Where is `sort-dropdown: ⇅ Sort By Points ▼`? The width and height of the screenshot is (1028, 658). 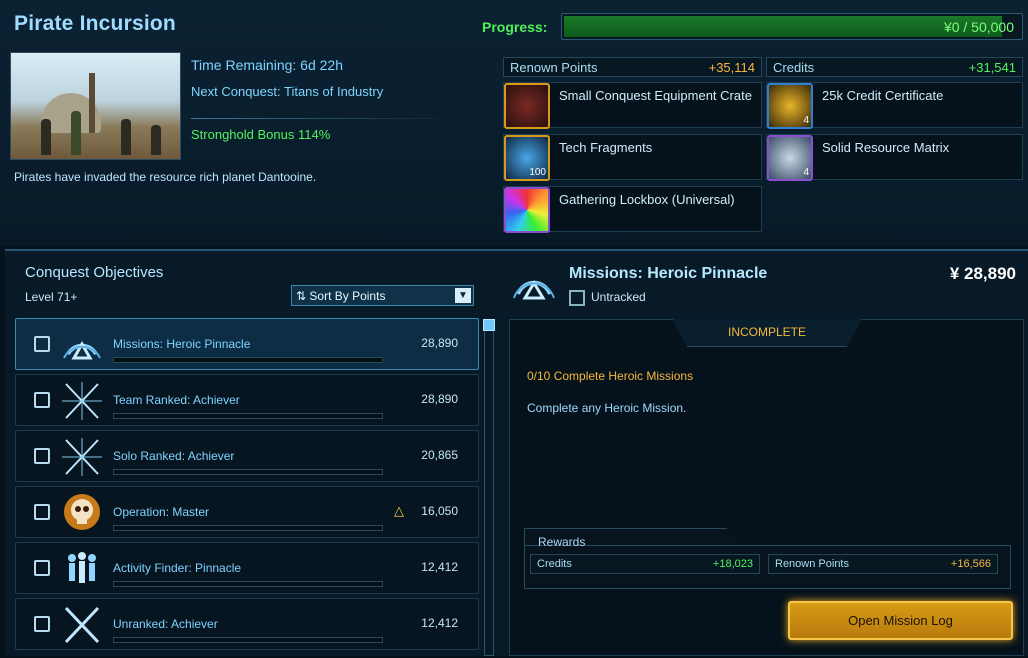
sort-dropdown: ⇅ Sort By Points ▼ is located at coordinates (382, 295).